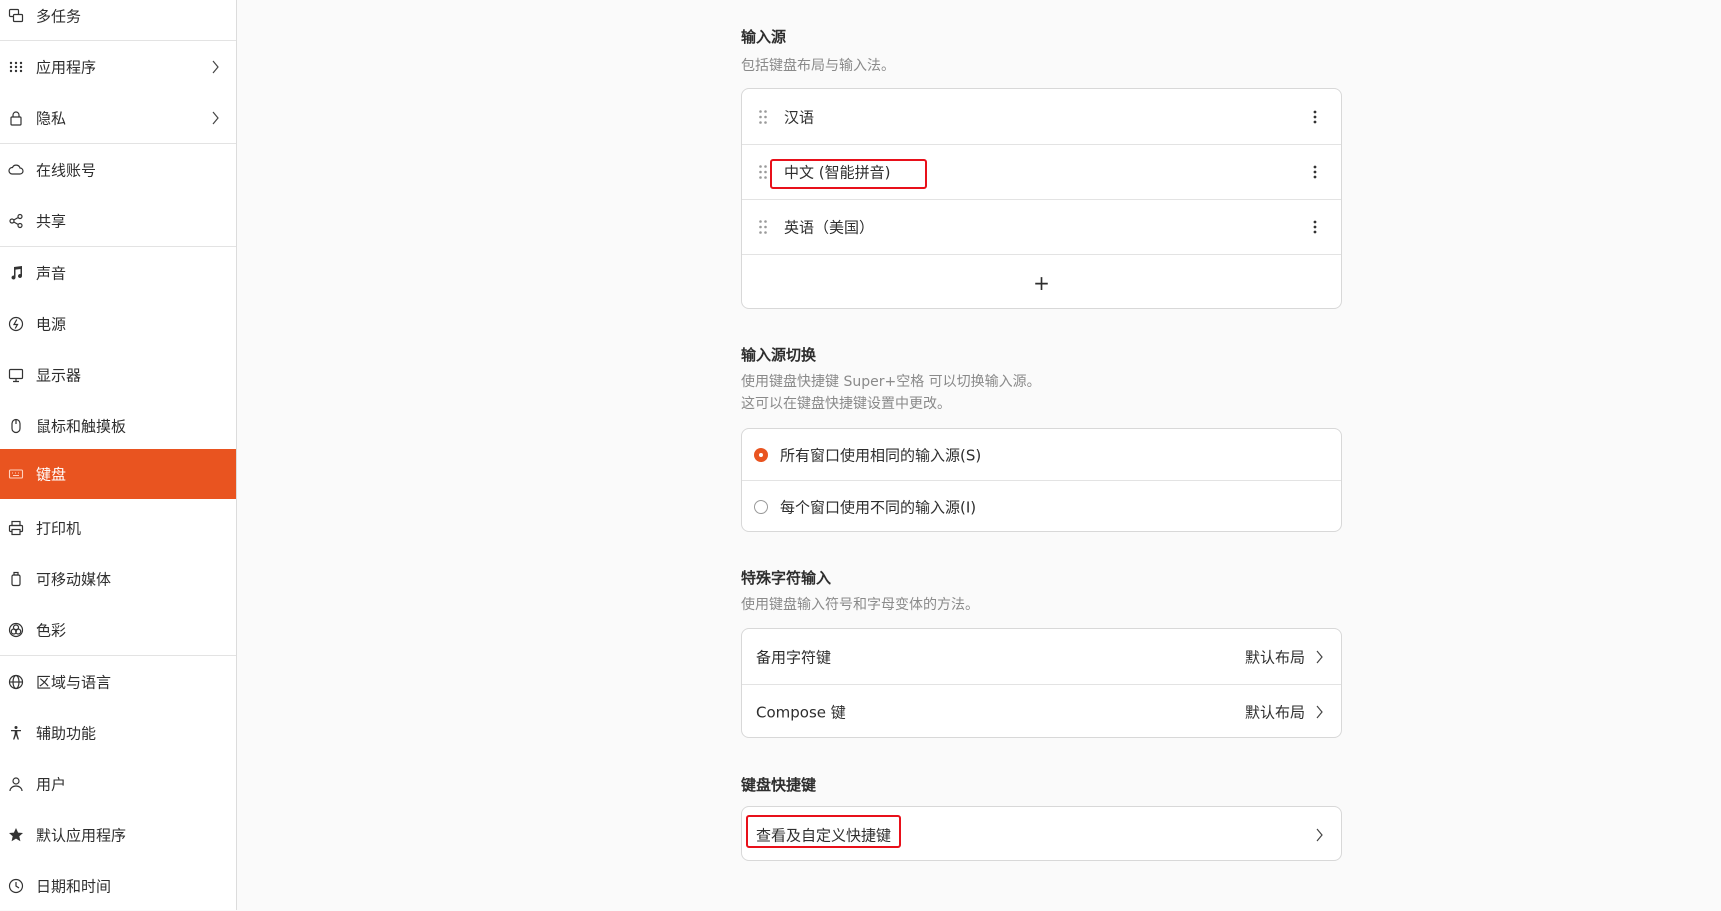  What do you see at coordinates (16, 324) in the screenshot?
I see `power-icon` at bounding box center [16, 324].